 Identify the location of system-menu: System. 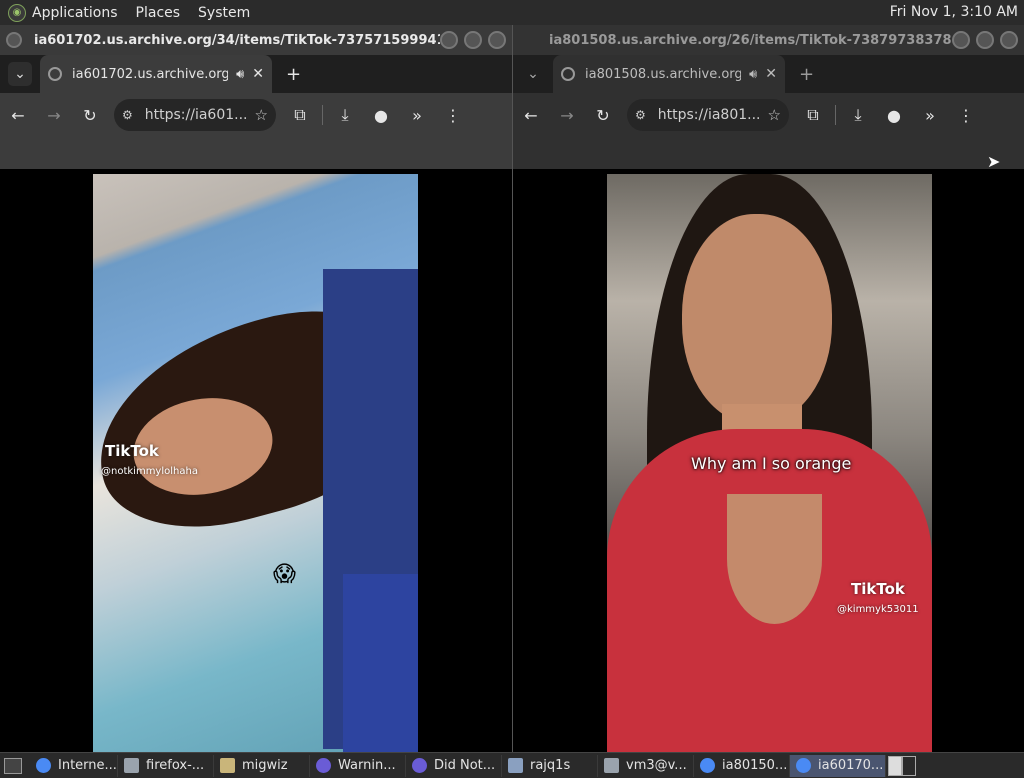
(224, 13).